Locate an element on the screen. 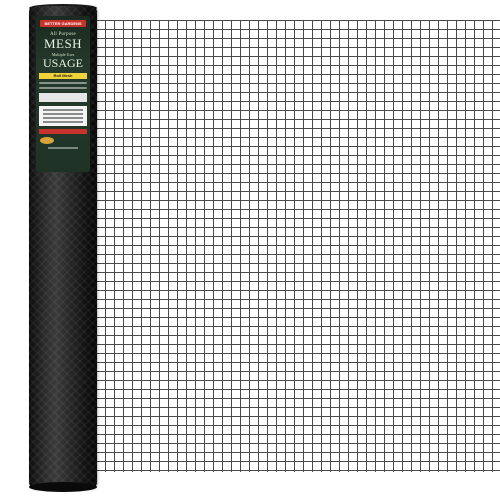 The image size is (500, 500). bottom-fine-print is located at coordinates (63, 148).